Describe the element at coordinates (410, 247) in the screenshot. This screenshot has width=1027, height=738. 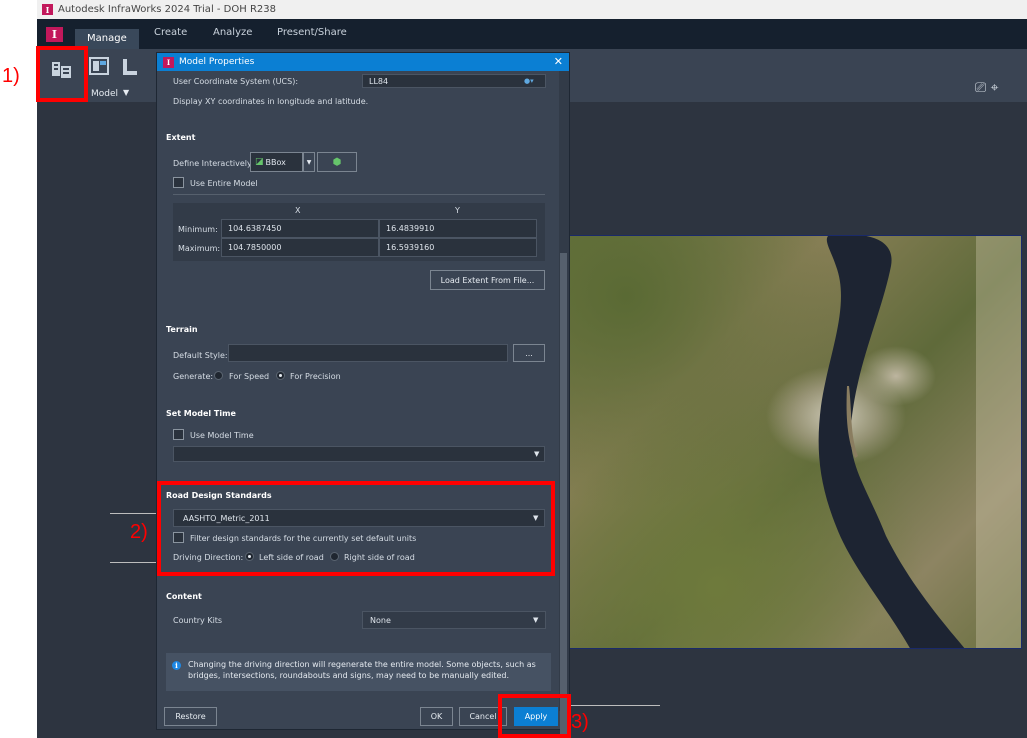
I see `max-y-value: 16.5939160` at that location.